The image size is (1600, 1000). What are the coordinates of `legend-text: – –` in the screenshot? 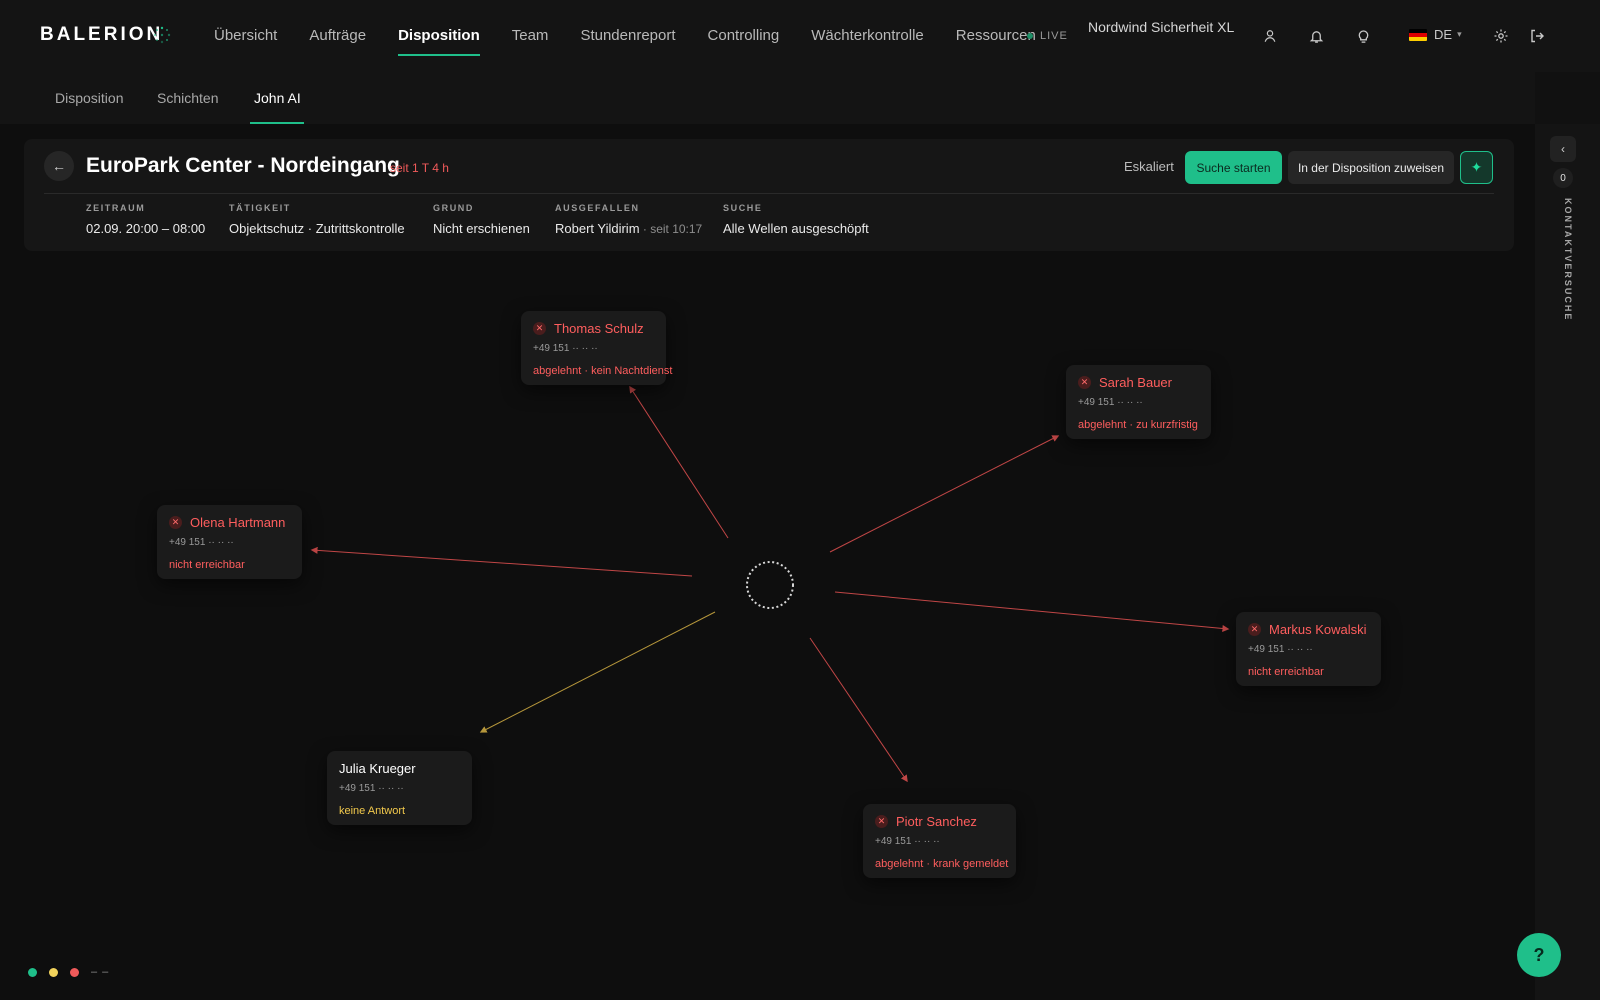 It's located at (100, 972).